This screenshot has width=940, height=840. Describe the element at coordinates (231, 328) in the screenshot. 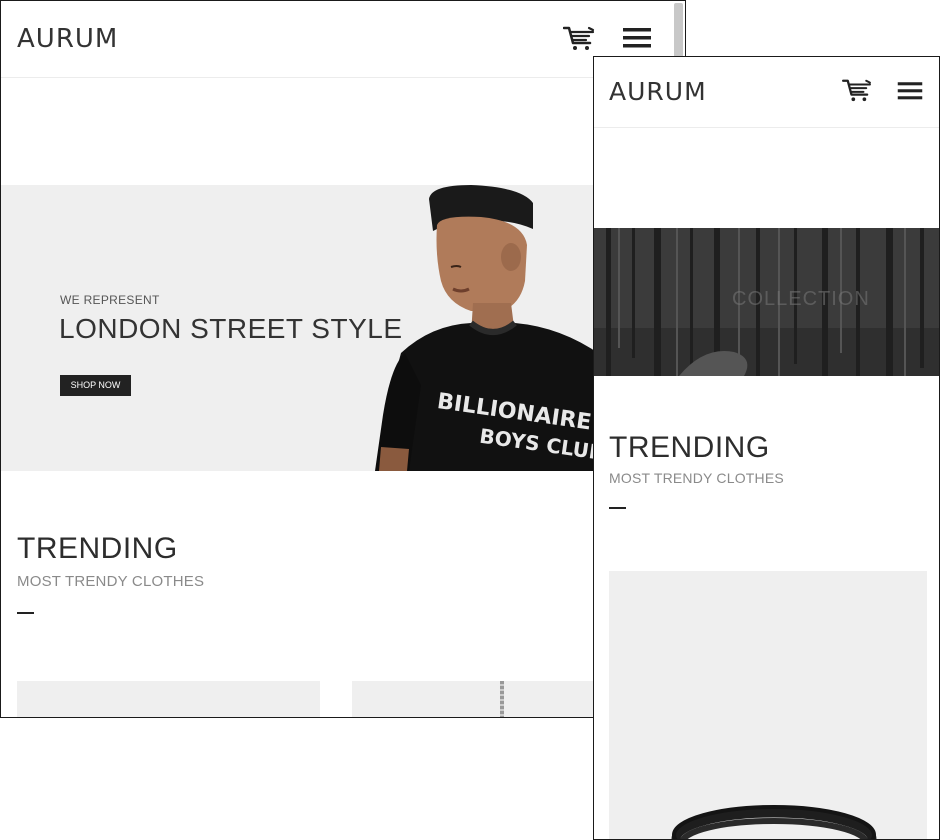

I see `hero-title: LONDON STREET STYLE` at that location.